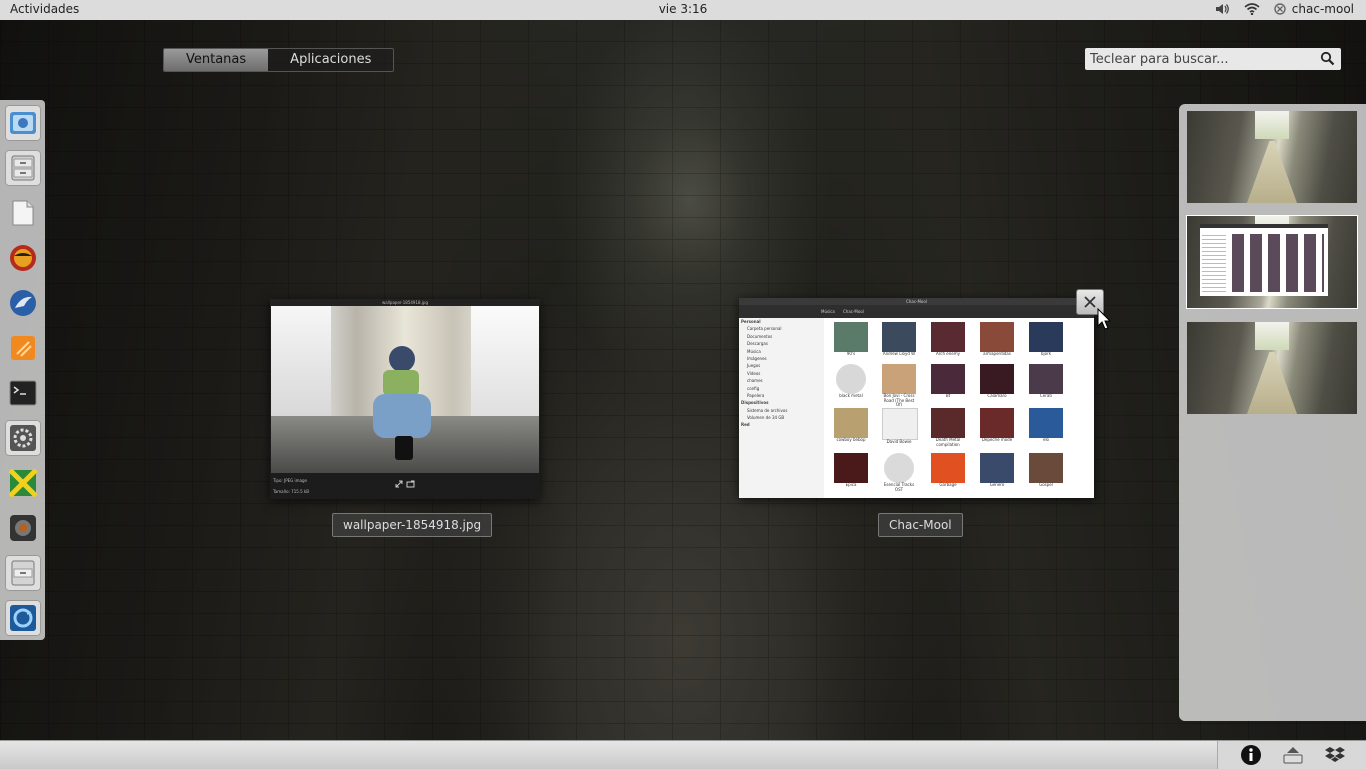  I want to click on file-manager-toolbar: Música Chac-Mool, so click(916, 311).